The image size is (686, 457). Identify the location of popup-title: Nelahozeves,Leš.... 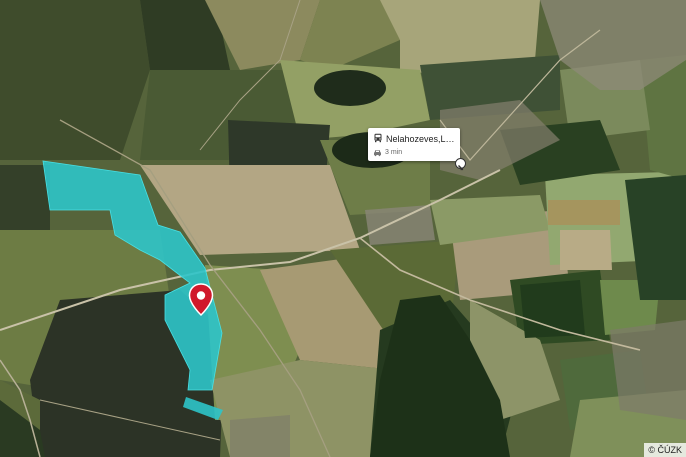
(420, 138).